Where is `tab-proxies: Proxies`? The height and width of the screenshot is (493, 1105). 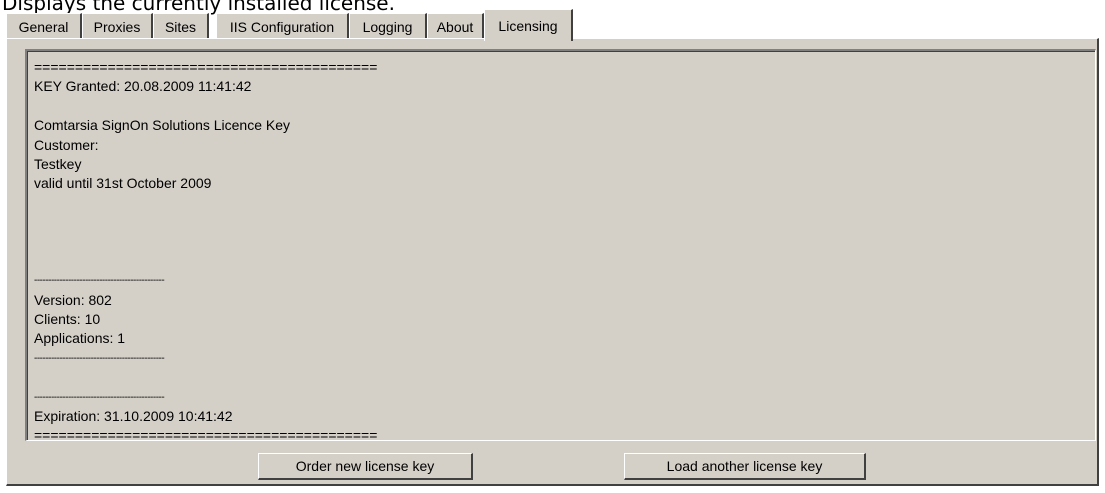
tab-proxies: Proxies is located at coordinates (117, 26).